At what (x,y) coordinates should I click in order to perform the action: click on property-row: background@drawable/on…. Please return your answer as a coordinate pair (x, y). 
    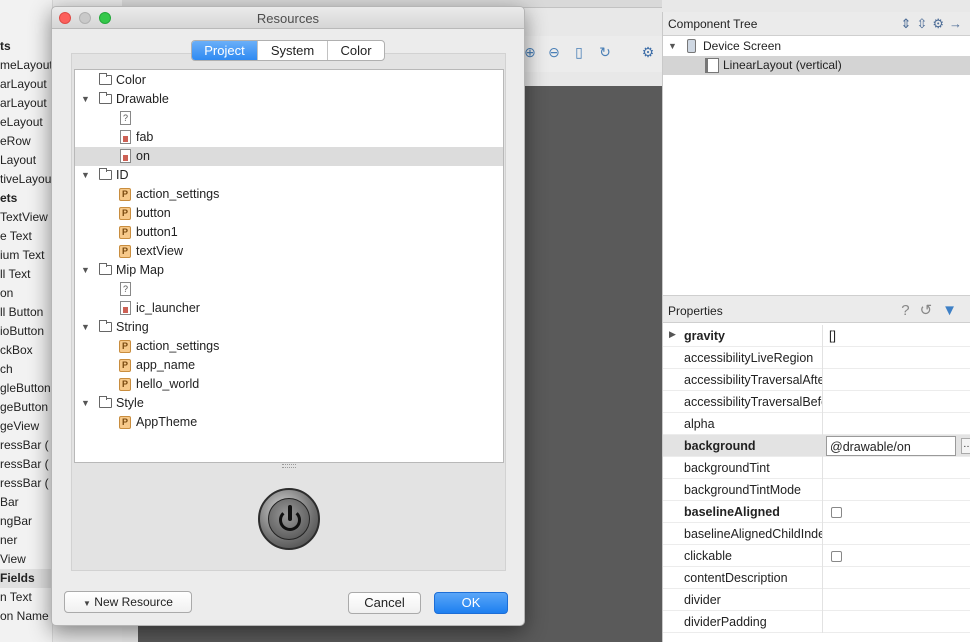
    Looking at the image, I should click on (816, 446).